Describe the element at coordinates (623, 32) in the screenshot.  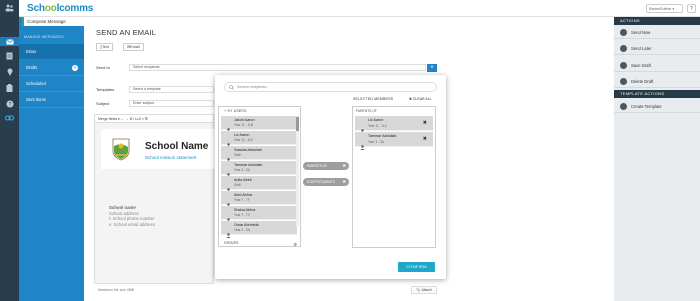
I see `send-icon` at that location.